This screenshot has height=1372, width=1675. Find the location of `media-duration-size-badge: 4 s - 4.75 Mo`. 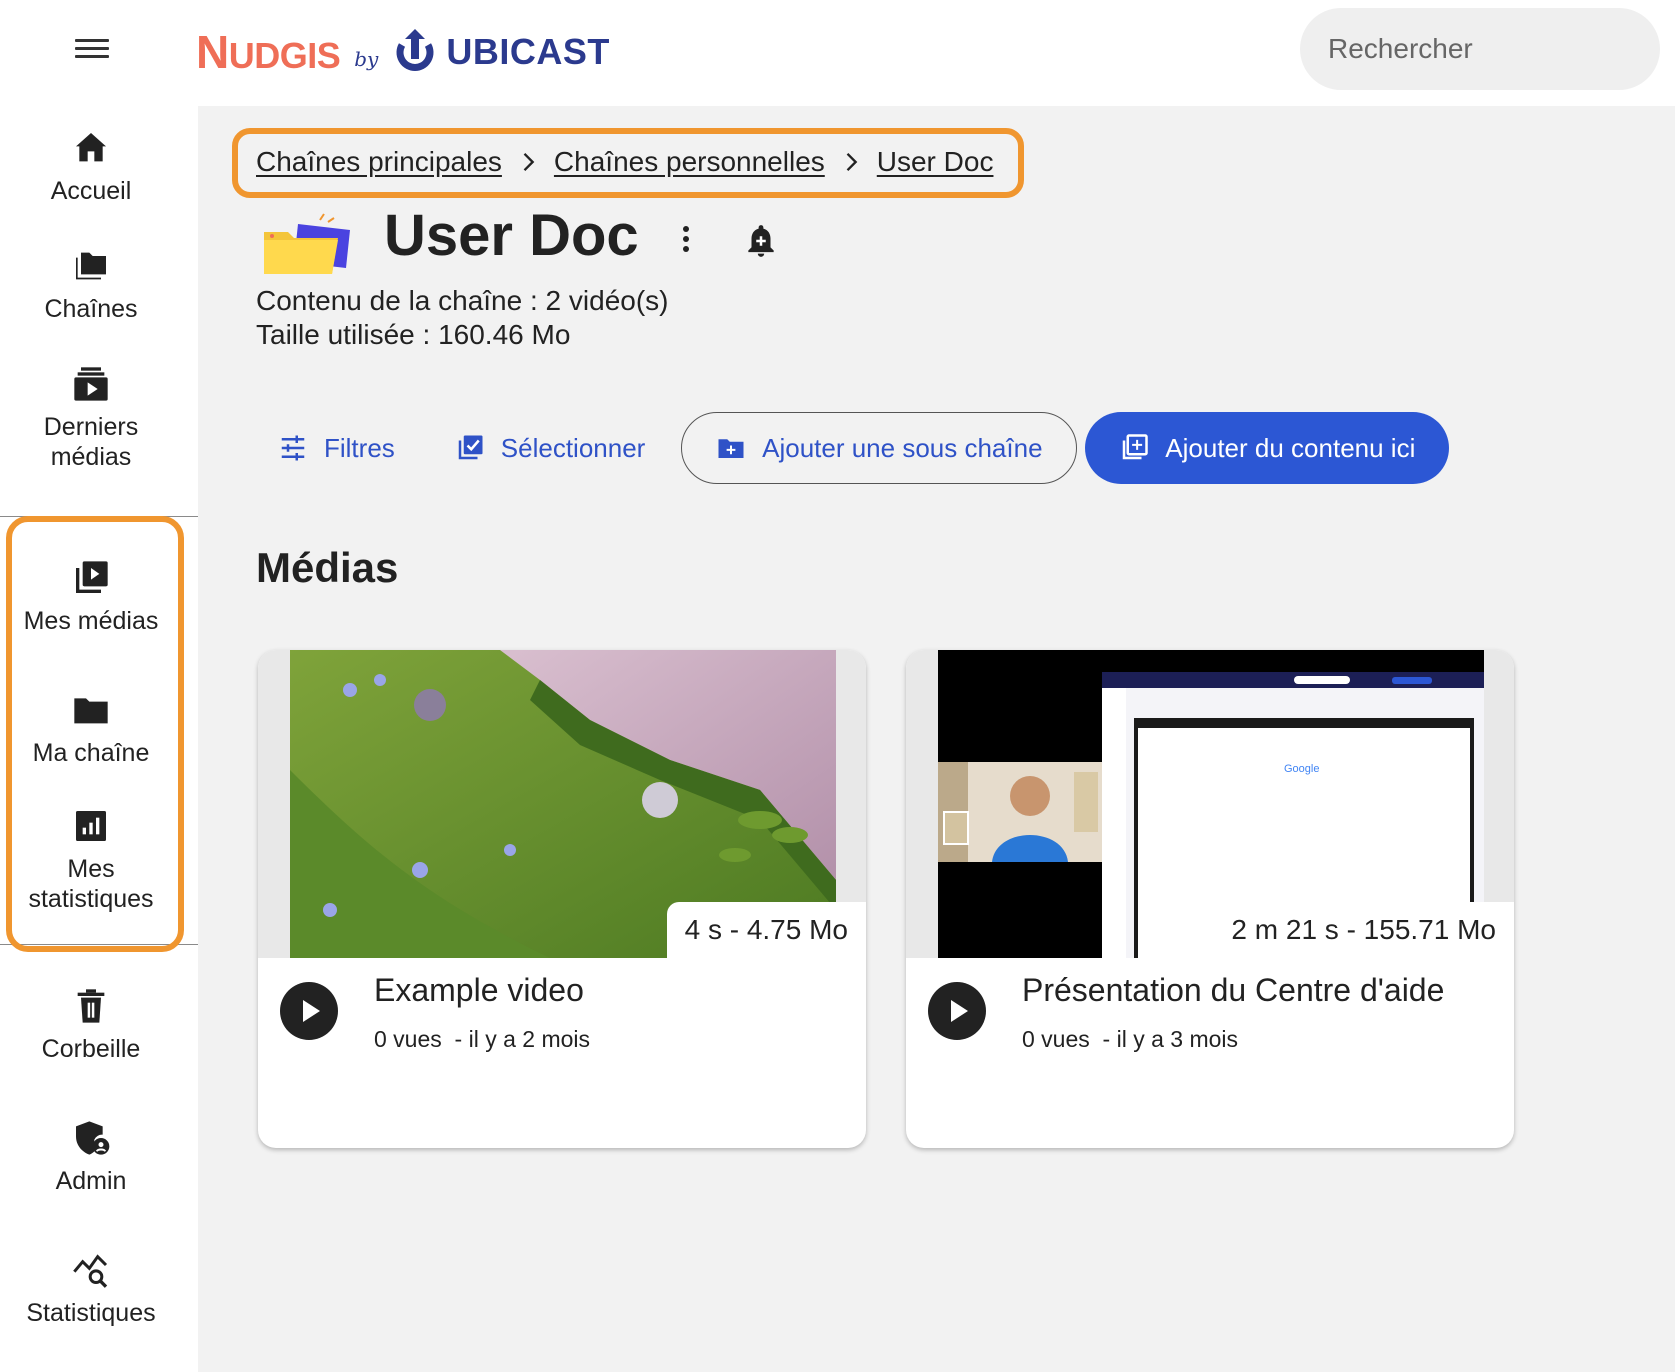

media-duration-size-badge: 4 s - 4.75 Mo is located at coordinates (766, 930).